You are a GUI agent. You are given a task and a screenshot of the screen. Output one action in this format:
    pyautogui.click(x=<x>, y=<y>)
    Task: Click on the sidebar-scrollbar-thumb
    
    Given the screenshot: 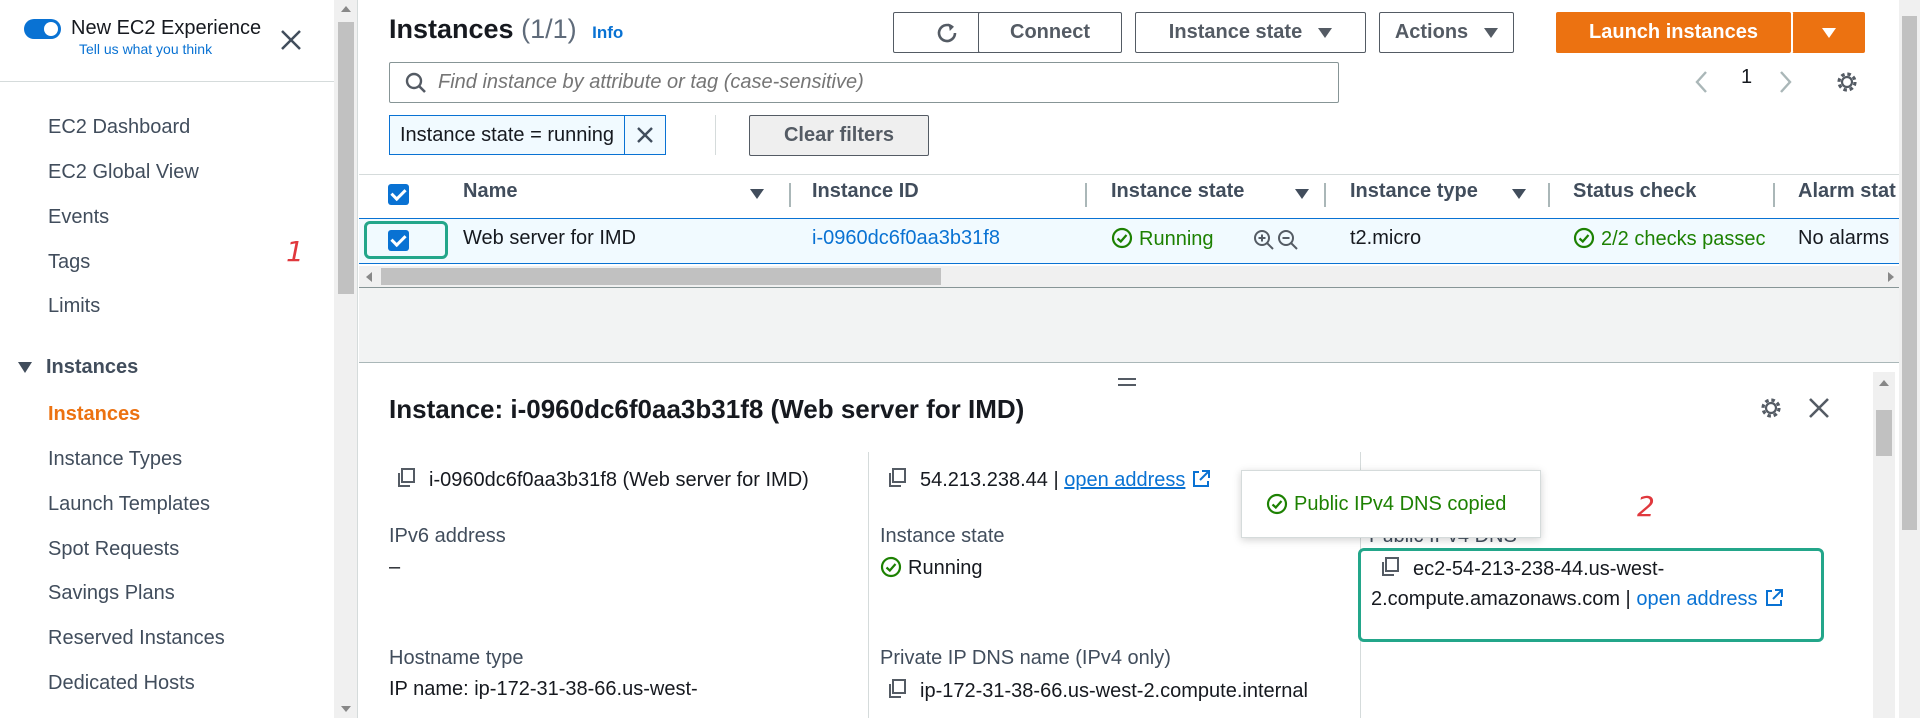 What is the action you would take?
    pyautogui.click(x=346, y=158)
    